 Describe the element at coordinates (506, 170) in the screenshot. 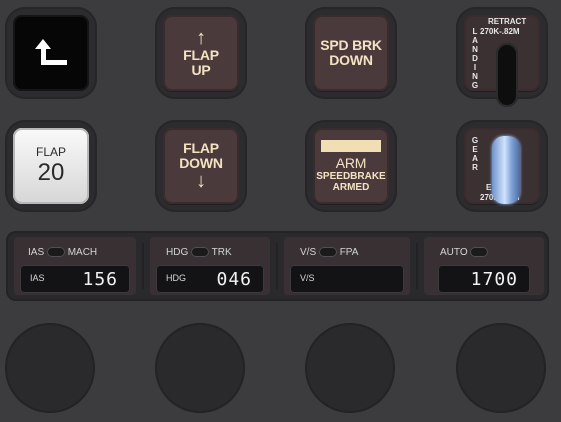

I see `gear-handle` at that location.